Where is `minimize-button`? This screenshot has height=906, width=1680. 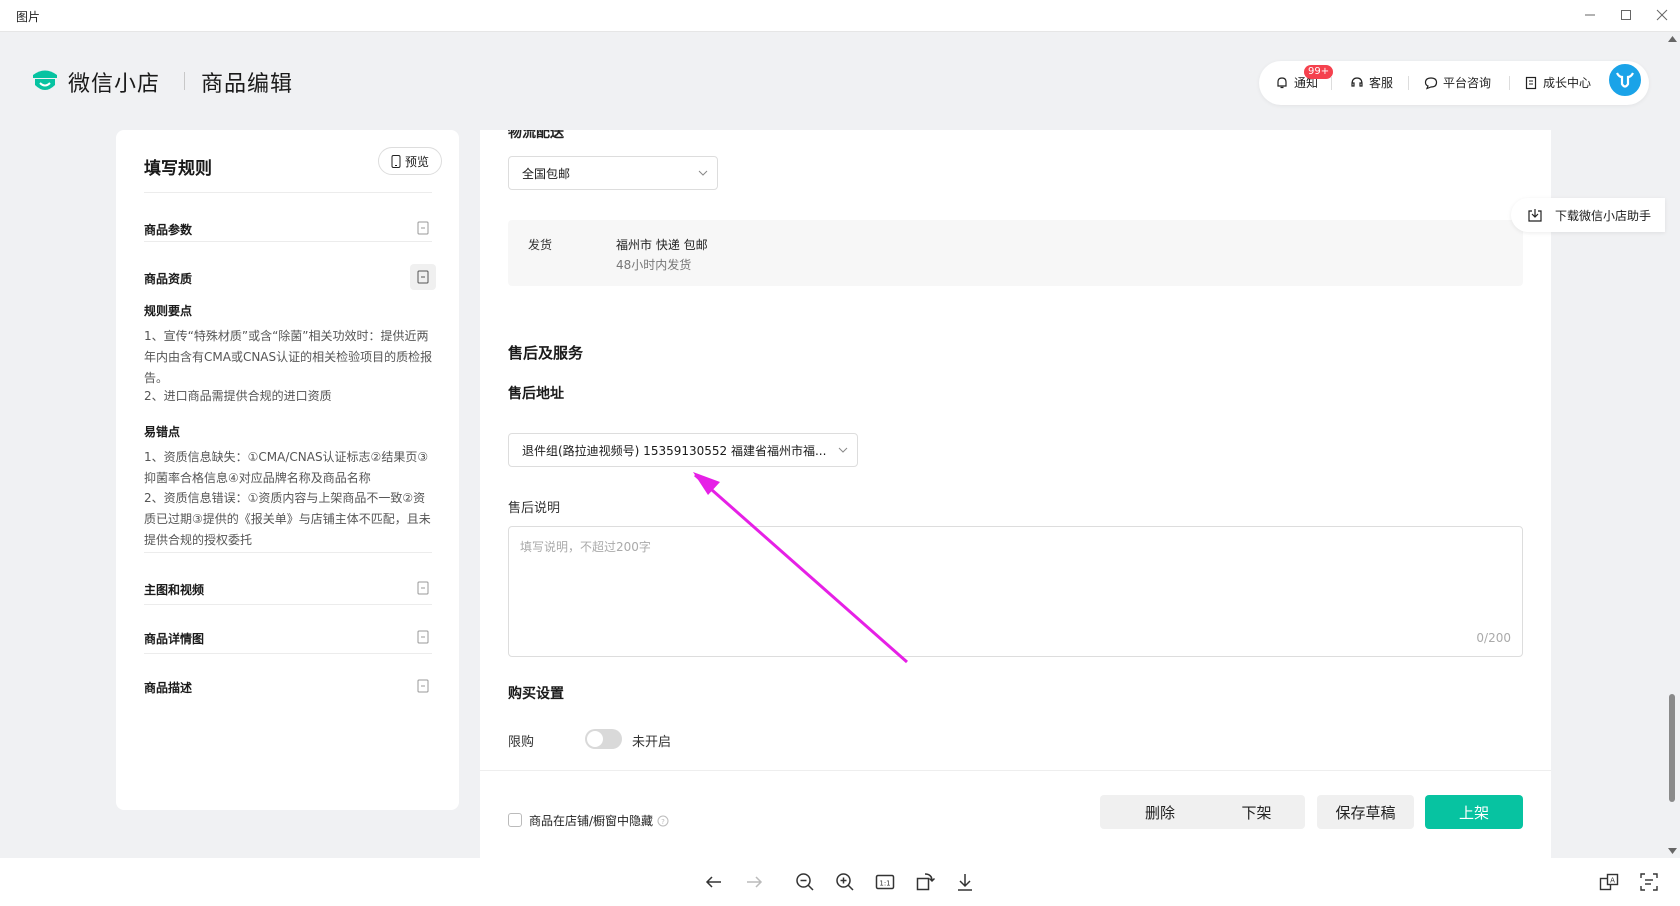 minimize-button is located at coordinates (1590, 15).